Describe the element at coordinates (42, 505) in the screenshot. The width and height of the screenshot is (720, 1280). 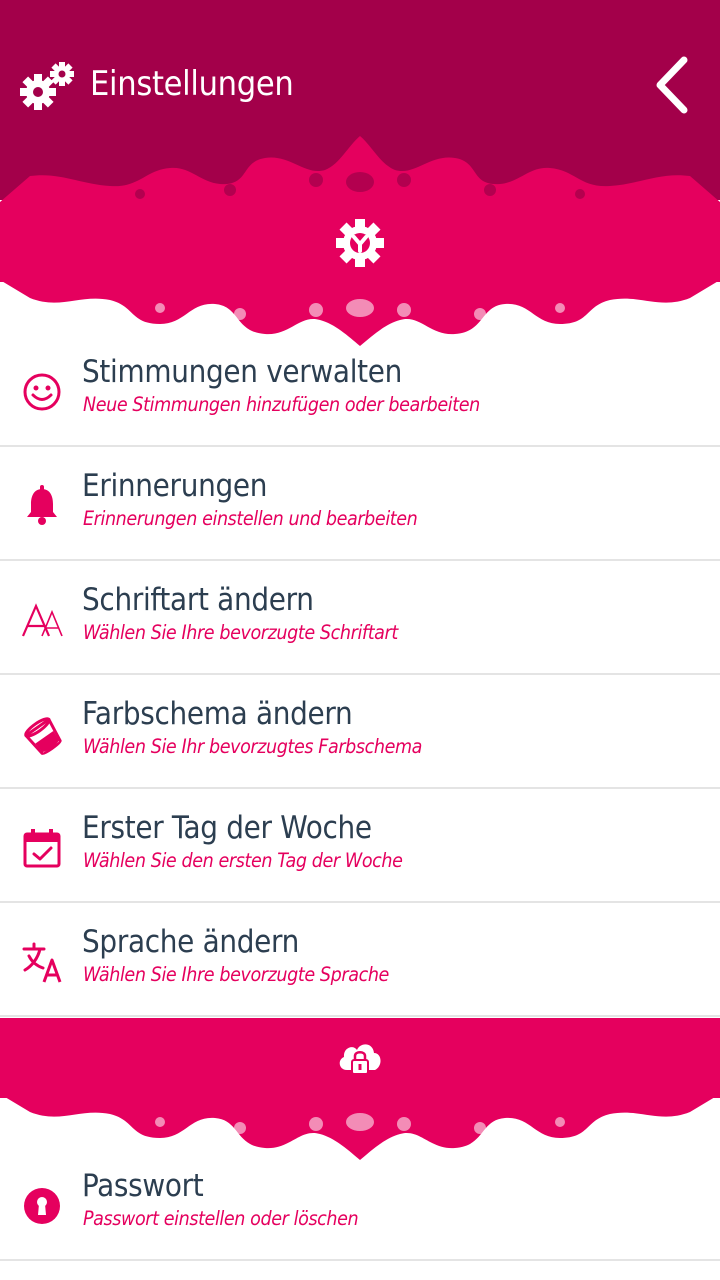
I see `bell-icon` at that location.